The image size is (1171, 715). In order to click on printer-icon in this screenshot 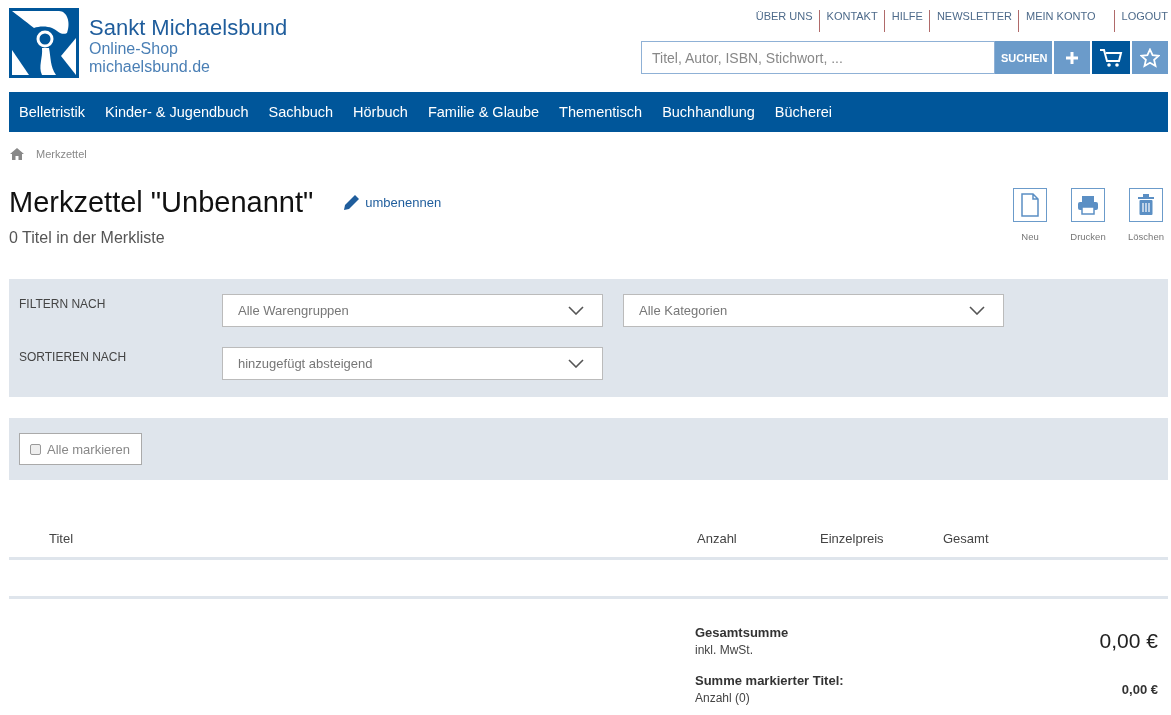, I will do `click(1088, 205)`.